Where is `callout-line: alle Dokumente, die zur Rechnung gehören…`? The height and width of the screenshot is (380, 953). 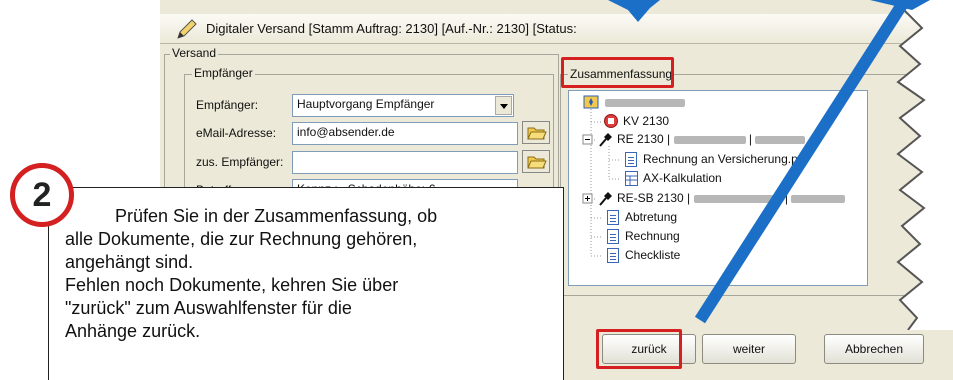
callout-line: alle Dokumente, die zur Rechnung gehören… is located at coordinates (241, 239).